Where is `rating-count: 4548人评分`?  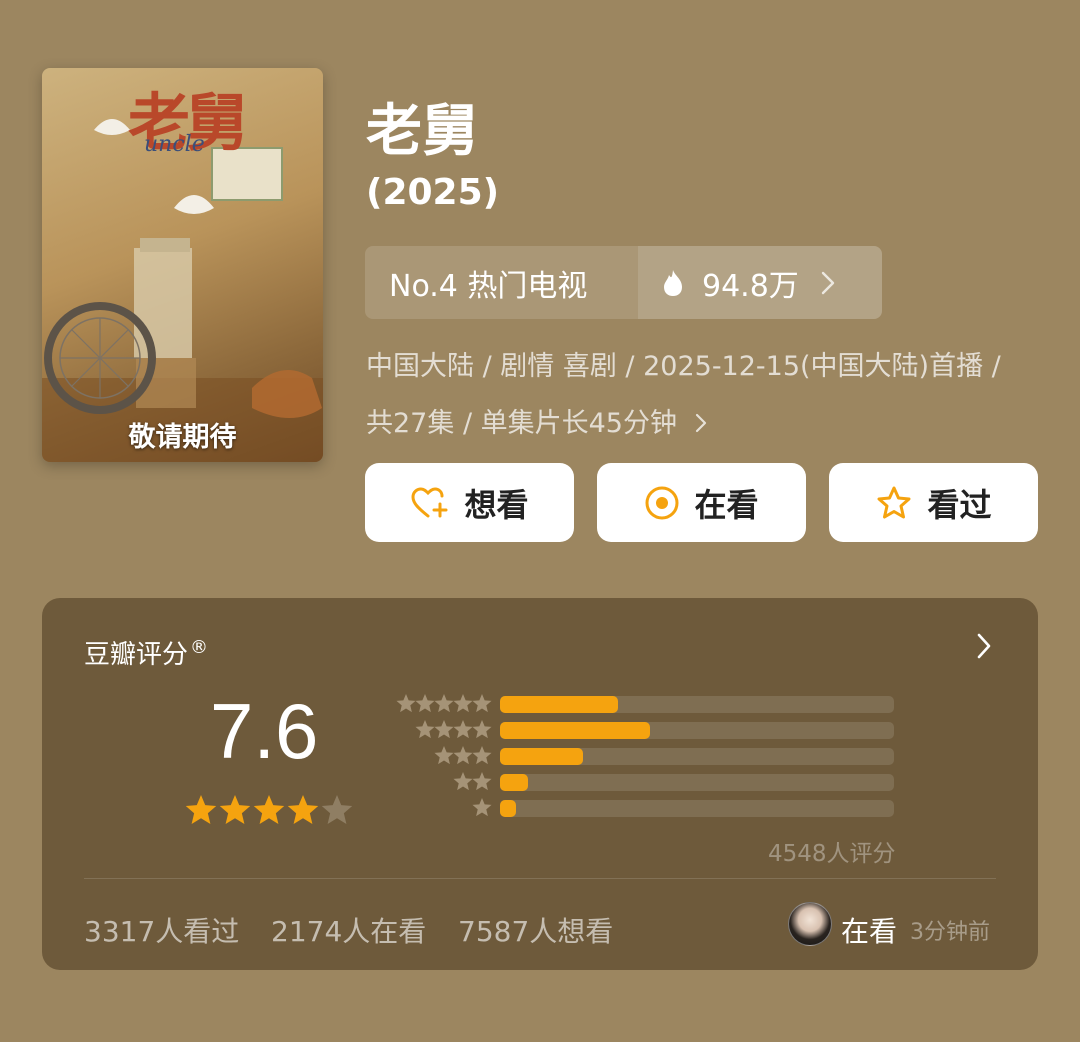 rating-count: 4548人评分 is located at coordinates (832, 854).